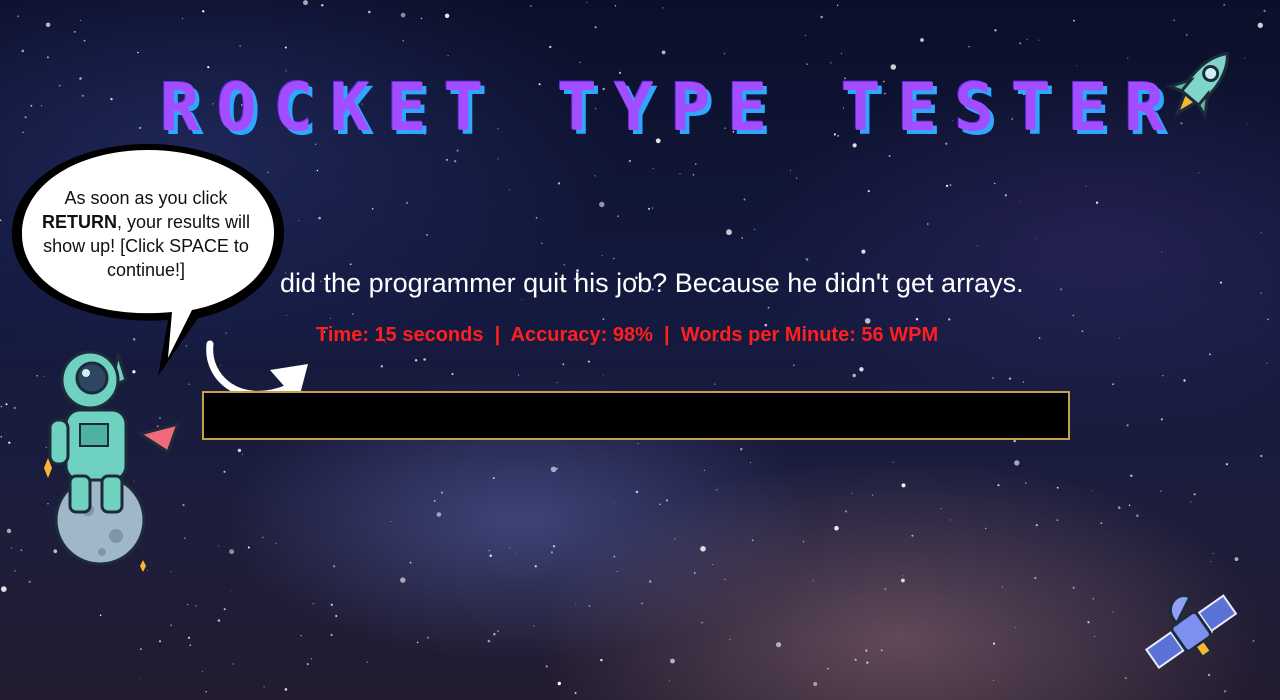 The height and width of the screenshot is (700, 1280). What do you see at coordinates (671, 107) in the screenshot?
I see `page-title: Rocket Type Tester` at bounding box center [671, 107].